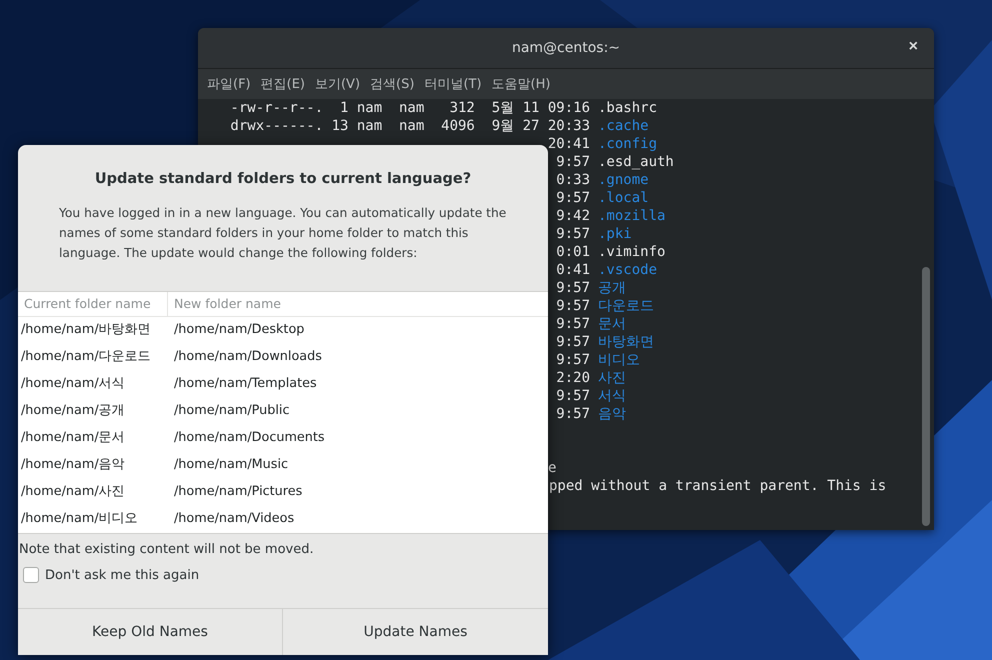 The height and width of the screenshot is (660, 992). Describe the element at coordinates (612, 396) in the screenshot. I see `file-name: 서식` at that location.